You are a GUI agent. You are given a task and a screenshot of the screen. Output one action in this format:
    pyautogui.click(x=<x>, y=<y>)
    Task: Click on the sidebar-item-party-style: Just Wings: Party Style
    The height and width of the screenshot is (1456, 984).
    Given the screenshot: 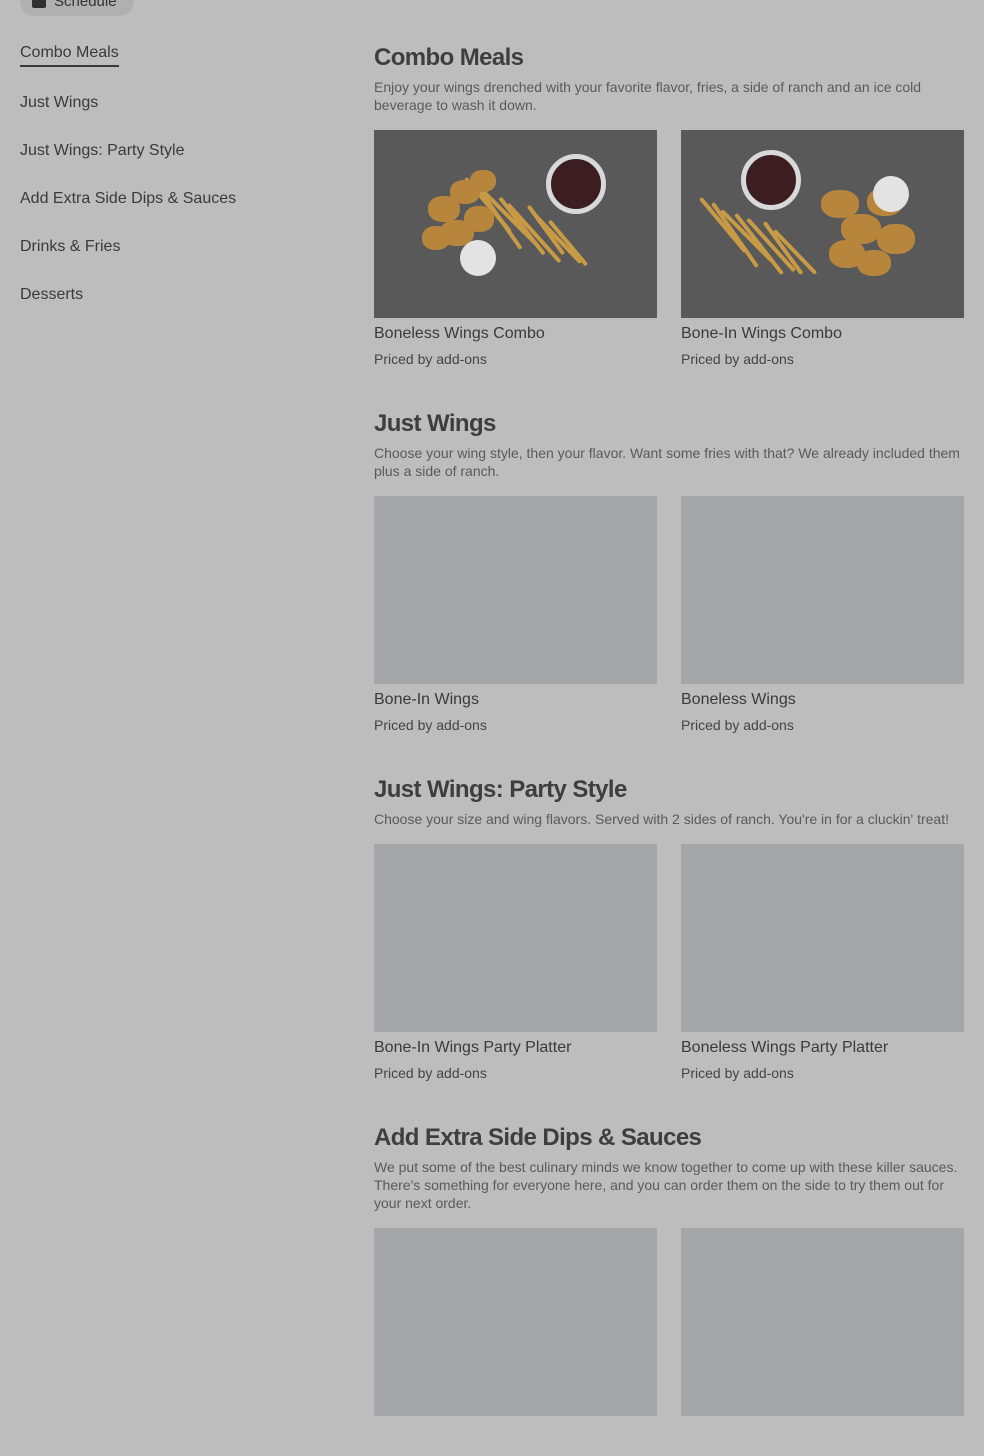 What is the action you would take?
    pyautogui.click(x=170, y=151)
    